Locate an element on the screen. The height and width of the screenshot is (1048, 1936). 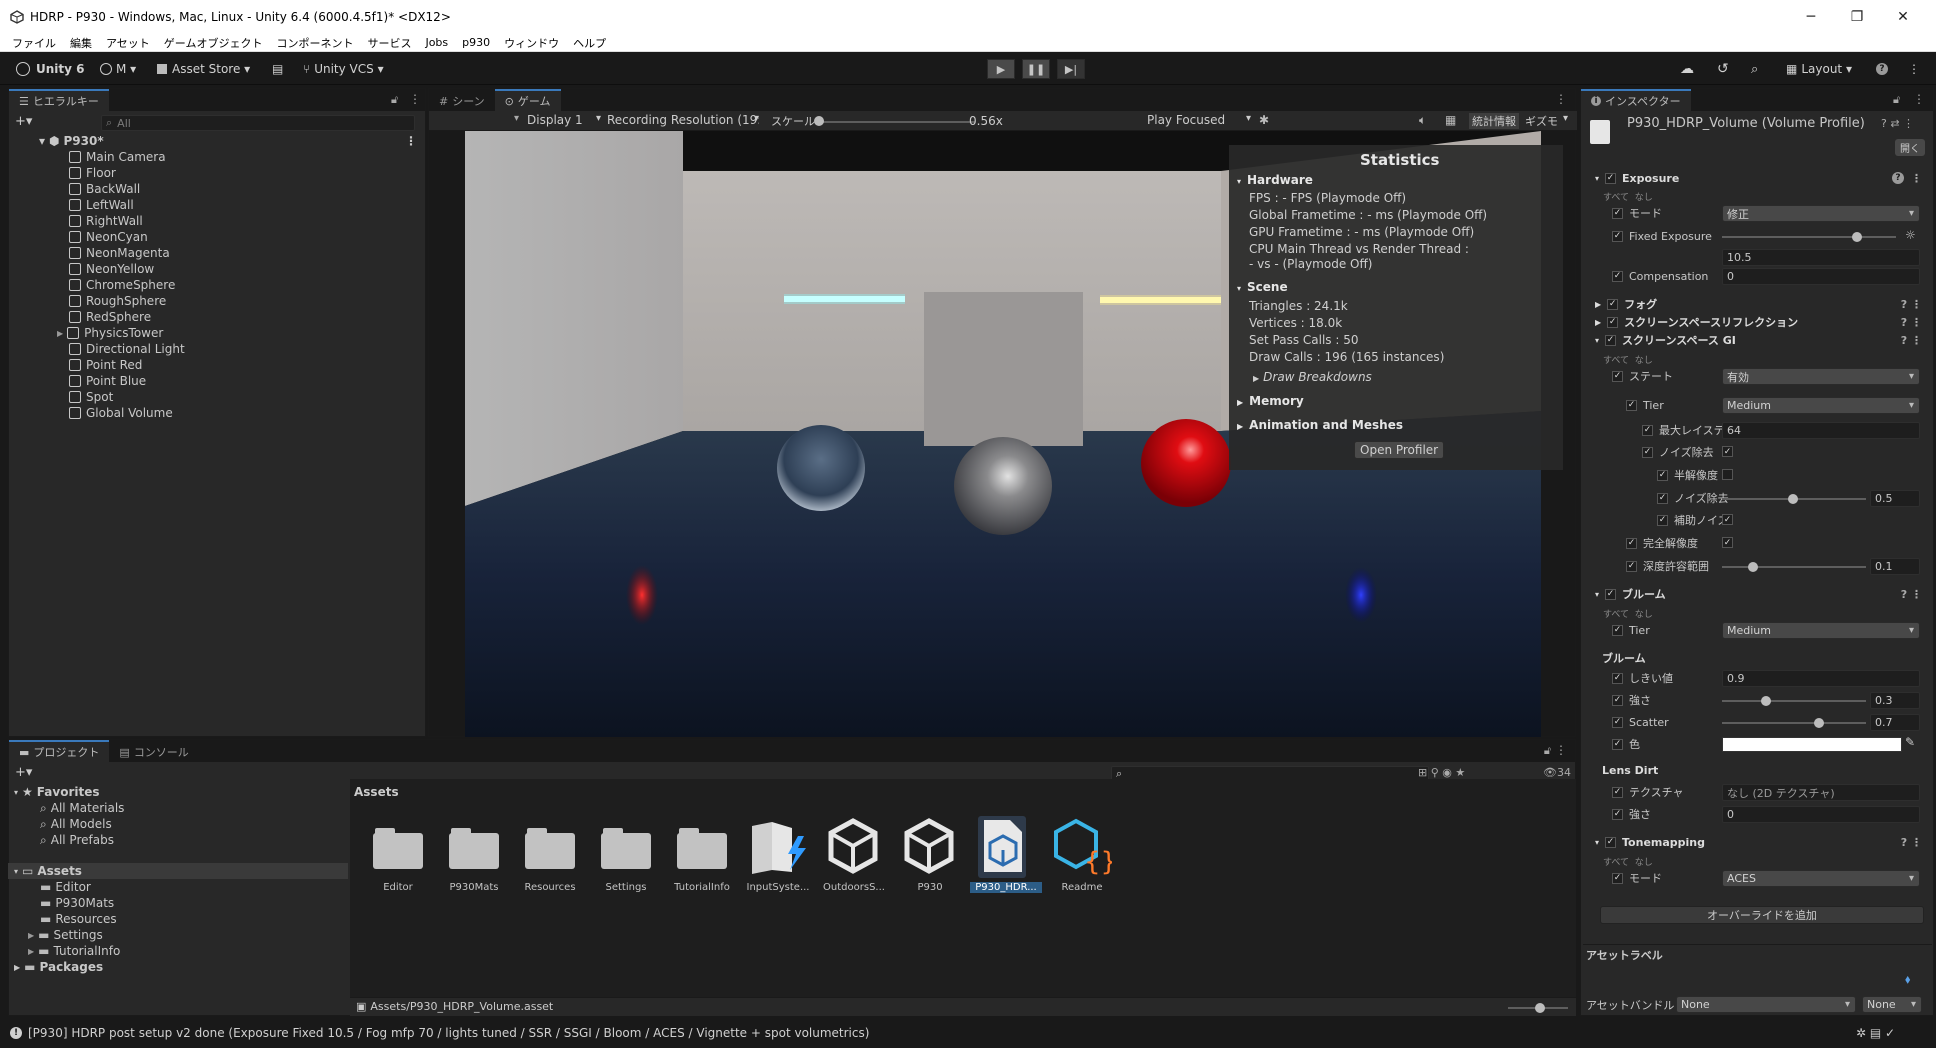
tab-project: ▬ プロジェクト is located at coordinates (59, 751).